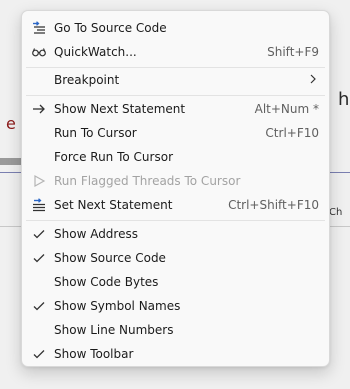  Describe the element at coordinates (175, 330) in the screenshot. I see `menu-item-show-line-numbers: Show Line Numbers` at that location.